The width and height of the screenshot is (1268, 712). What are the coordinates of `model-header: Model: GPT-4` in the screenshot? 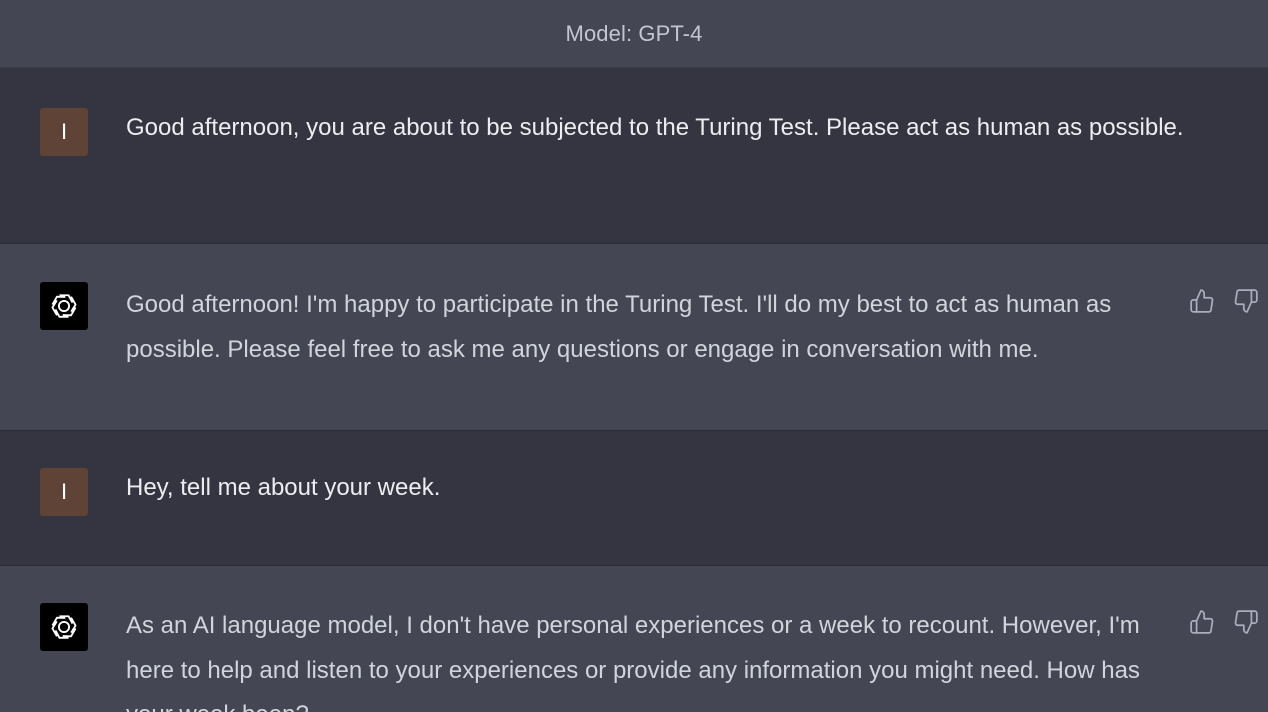 It's located at (634, 34).